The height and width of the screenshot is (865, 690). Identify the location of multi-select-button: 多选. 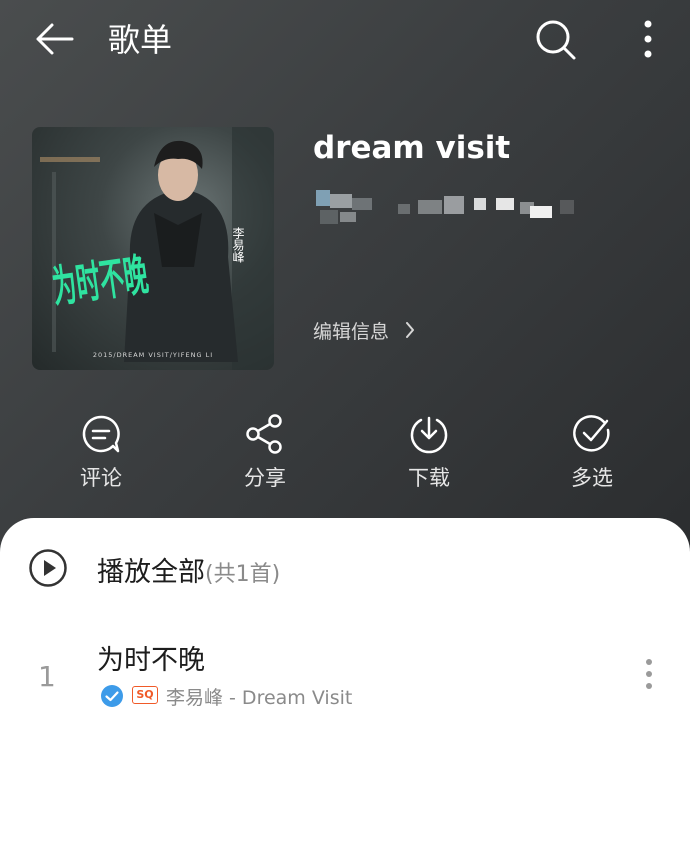
(592, 452).